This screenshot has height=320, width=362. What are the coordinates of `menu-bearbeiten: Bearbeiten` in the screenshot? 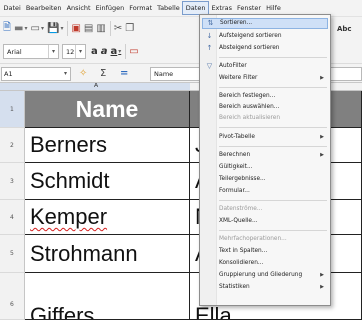 It's located at (43, 8).